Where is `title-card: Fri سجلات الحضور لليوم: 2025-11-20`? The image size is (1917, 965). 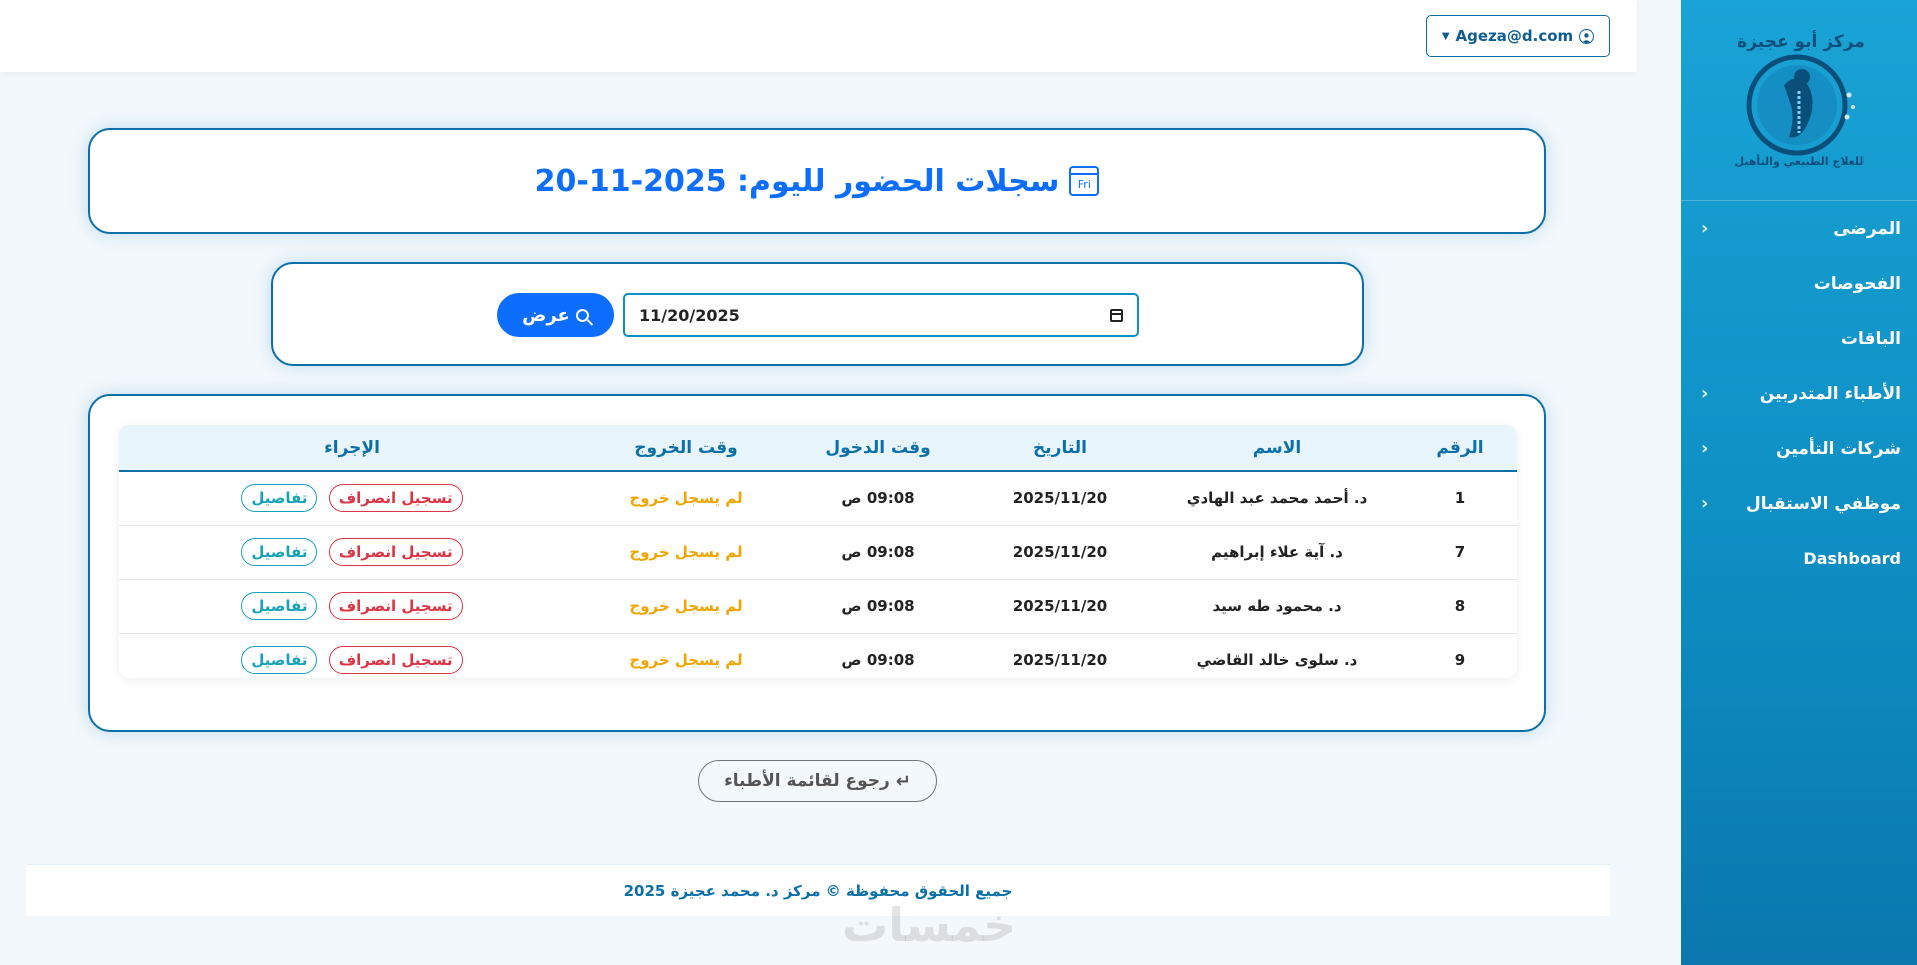
title-card: Fri سجلات الحضور لليوم: 2025-11-20 is located at coordinates (817, 181).